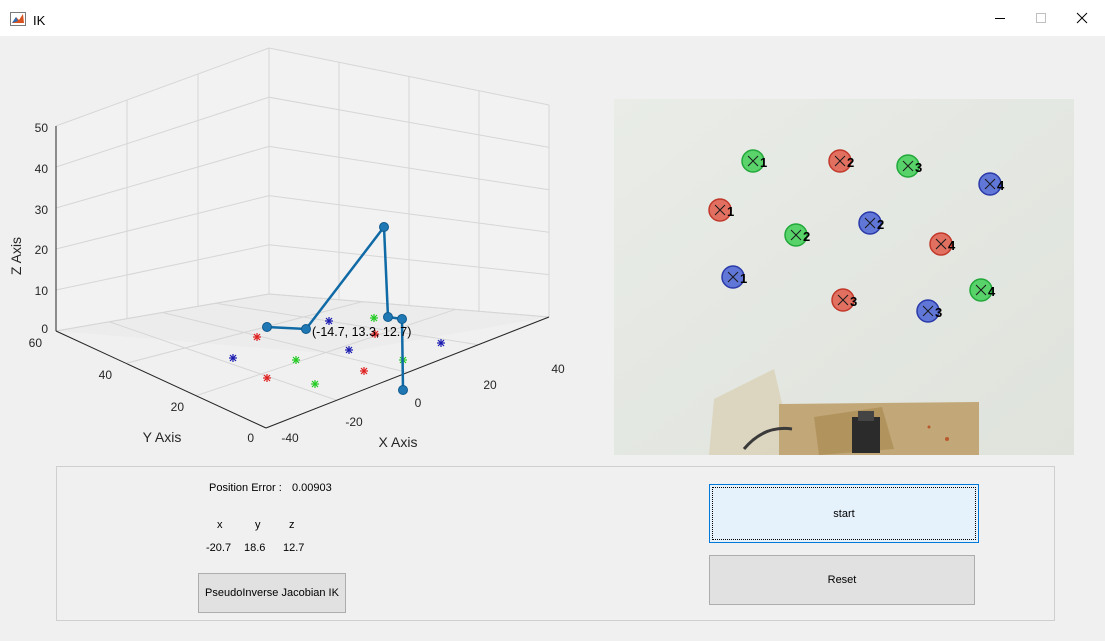 The width and height of the screenshot is (1105, 641). Describe the element at coordinates (42, 291) in the screenshot. I see `z-tick-label: 10` at that location.